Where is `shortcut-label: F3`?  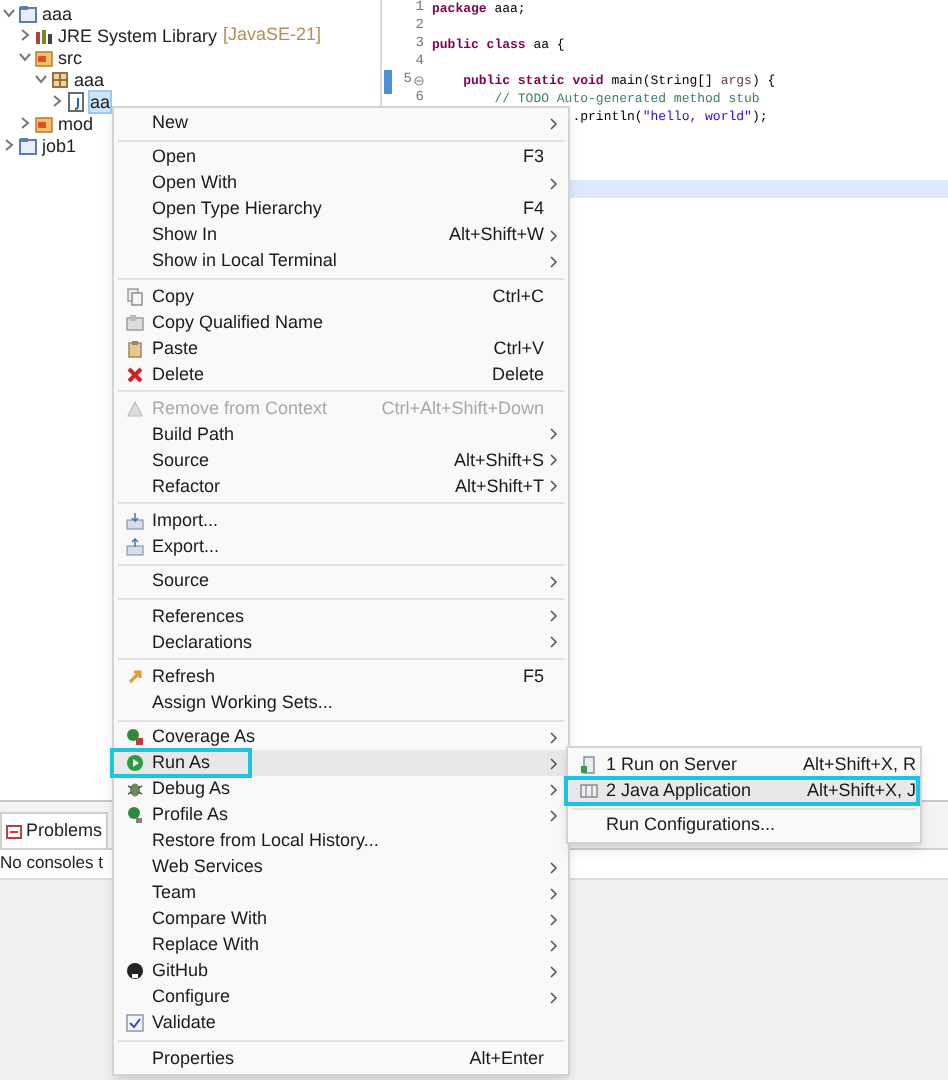
shortcut-label: F3 is located at coordinates (533, 157).